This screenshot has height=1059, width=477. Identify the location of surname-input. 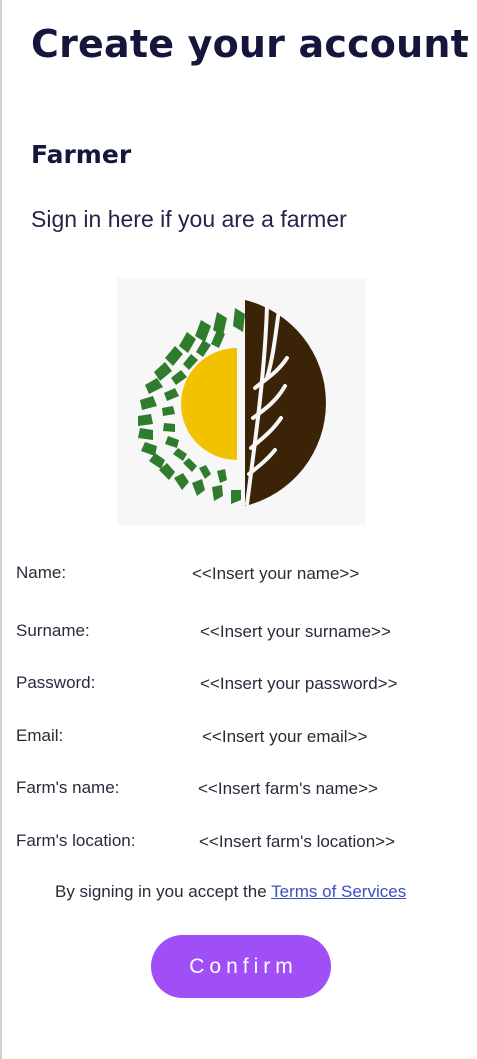
(325, 632).